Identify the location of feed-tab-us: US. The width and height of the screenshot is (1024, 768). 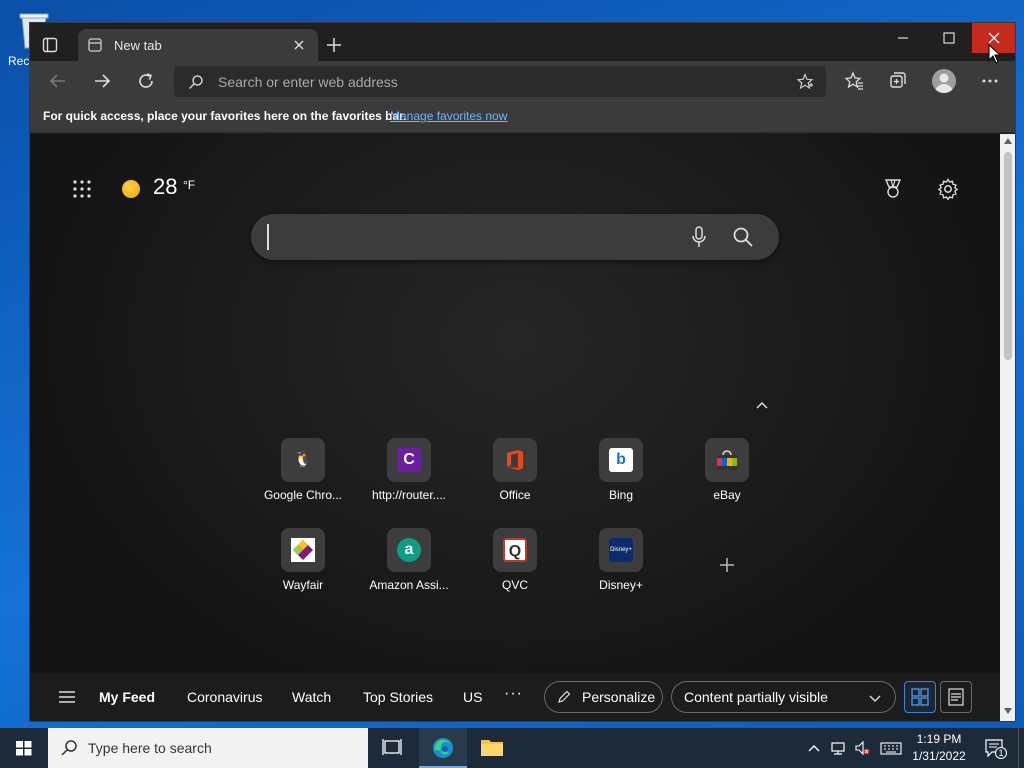
(472, 697).